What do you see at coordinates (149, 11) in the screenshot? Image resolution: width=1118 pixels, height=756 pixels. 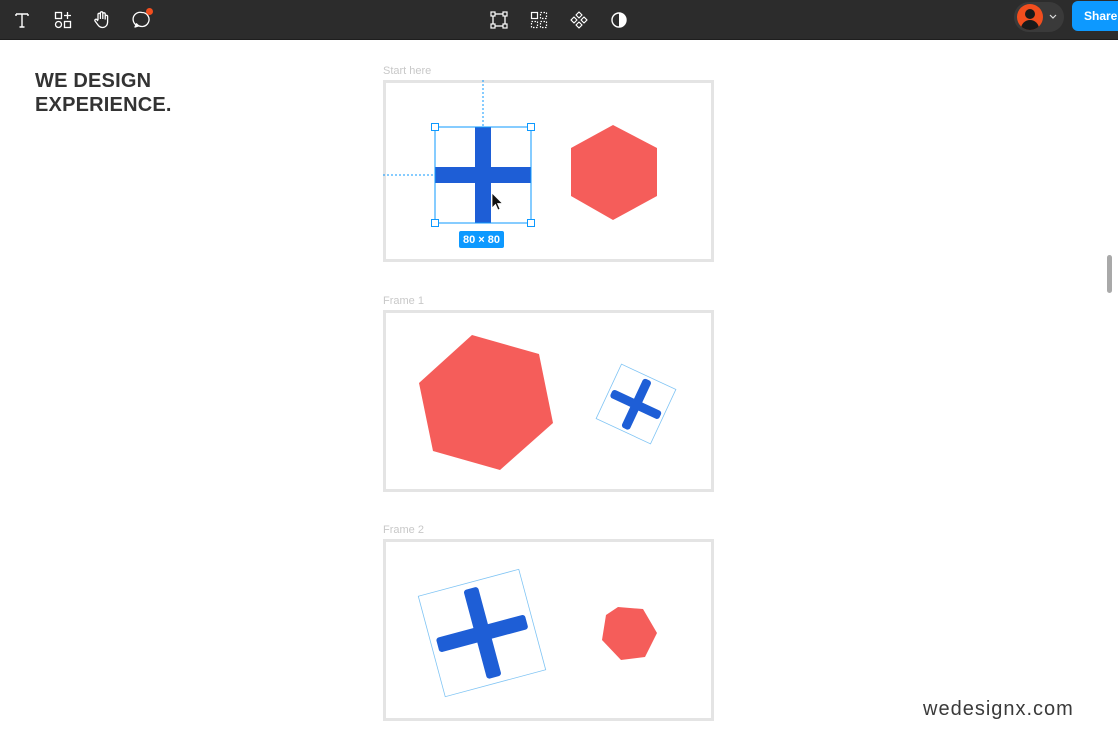 I see `notification-dot` at bounding box center [149, 11].